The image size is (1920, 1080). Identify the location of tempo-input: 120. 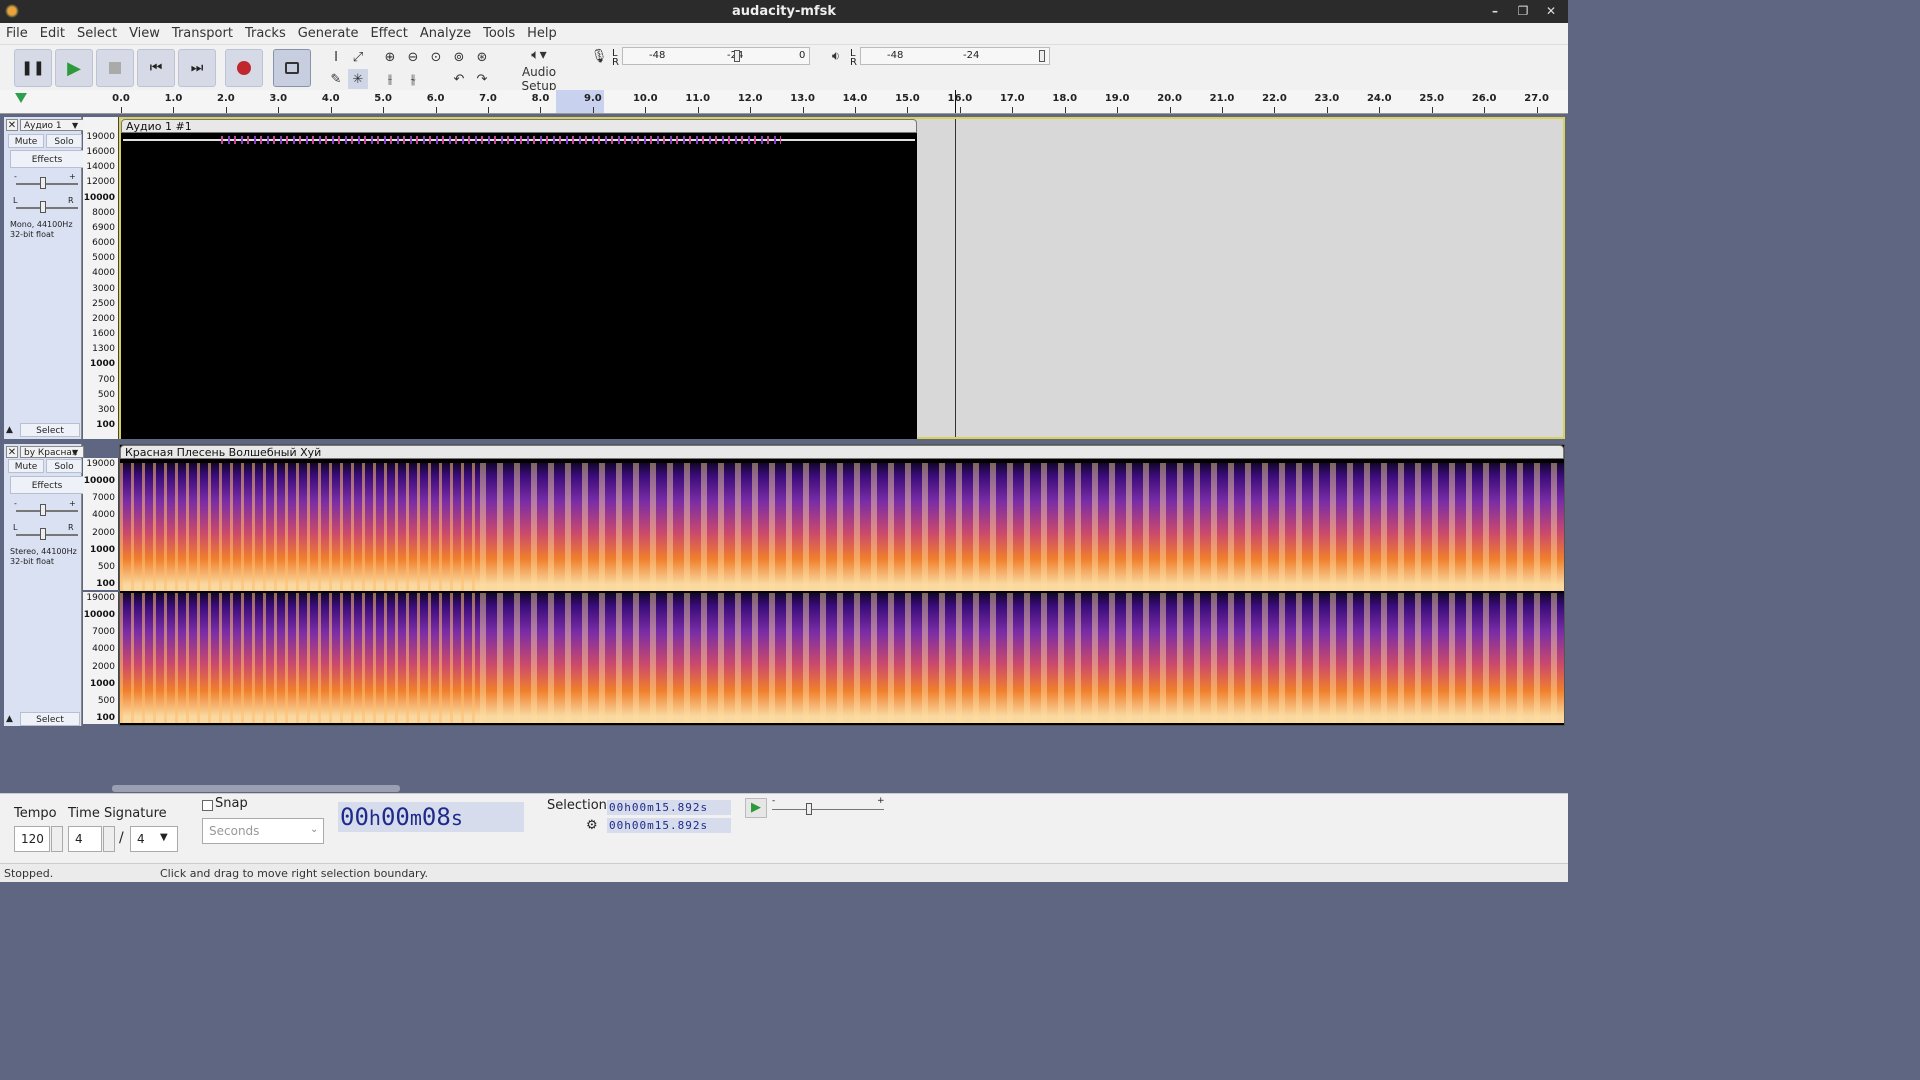
(32, 839).